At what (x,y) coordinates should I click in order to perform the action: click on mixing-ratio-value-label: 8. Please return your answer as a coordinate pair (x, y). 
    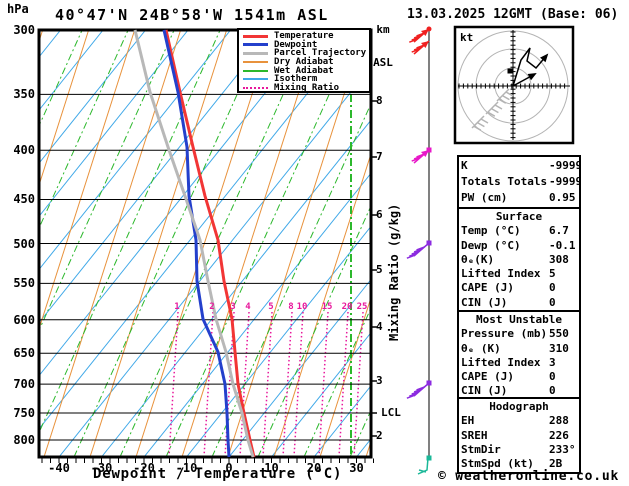
    Looking at the image, I should click on (291, 307).